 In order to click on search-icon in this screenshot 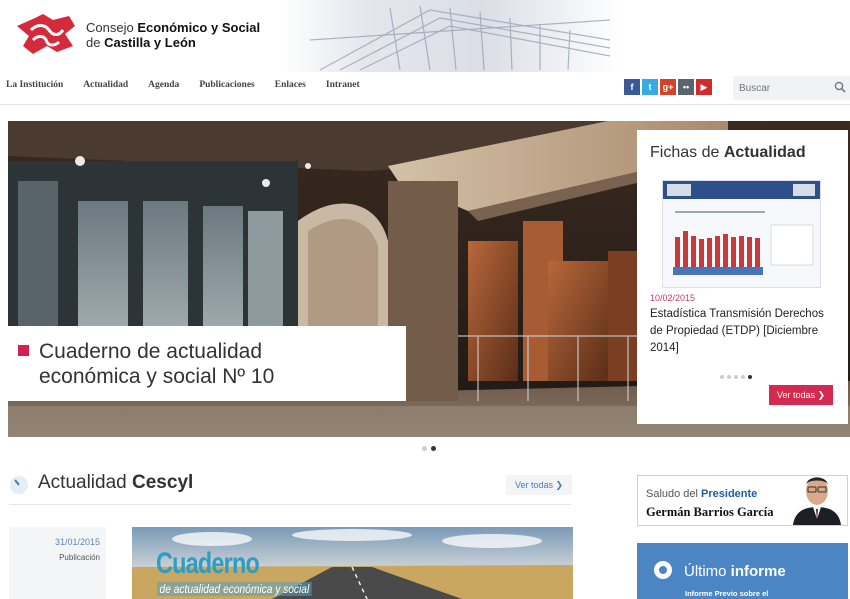, I will do `click(840, 87)`.